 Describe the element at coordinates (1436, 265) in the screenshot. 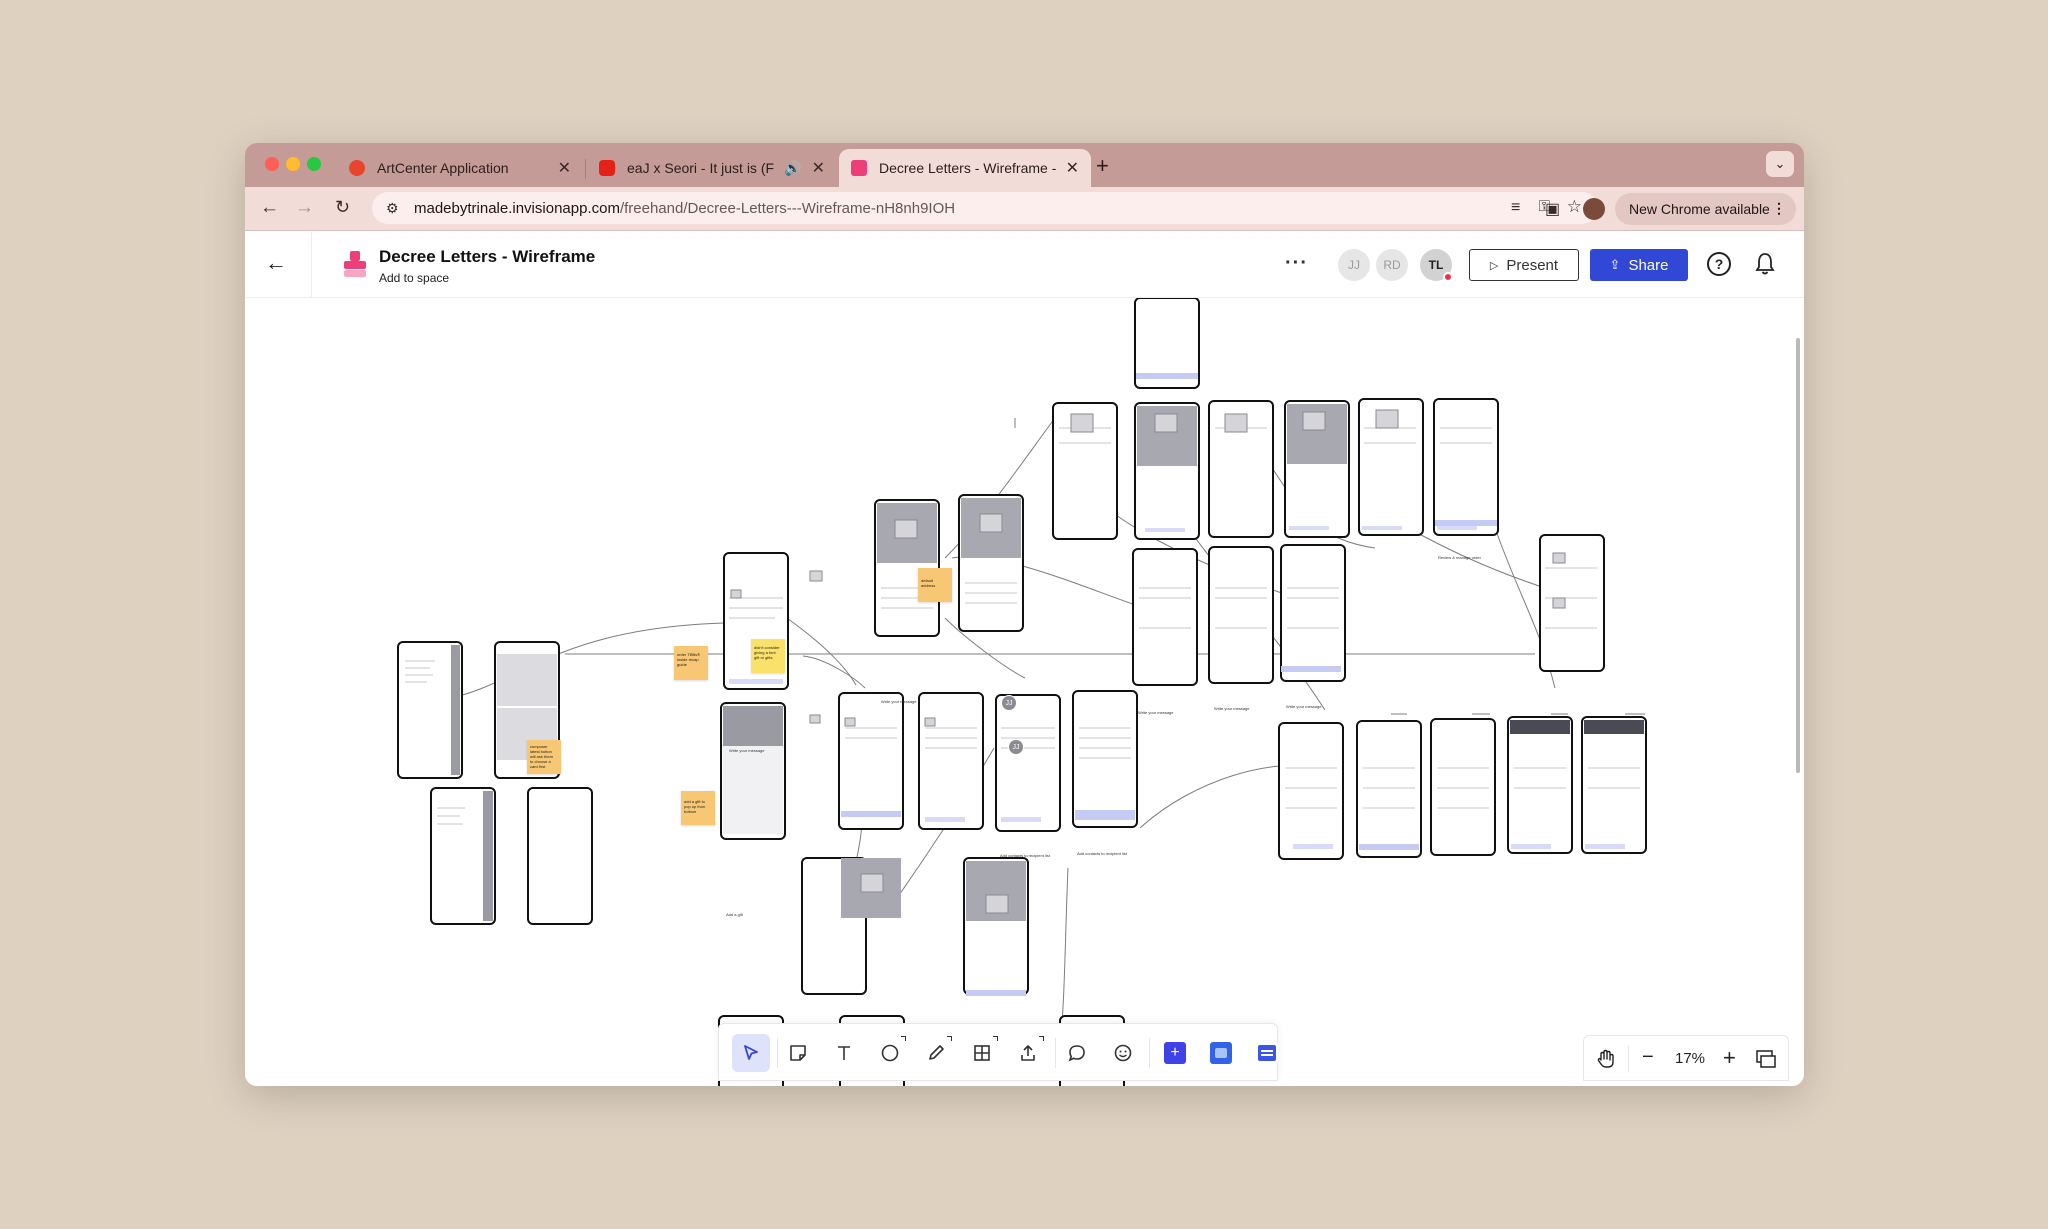

I see `avatar-current-user: TL` at that location.